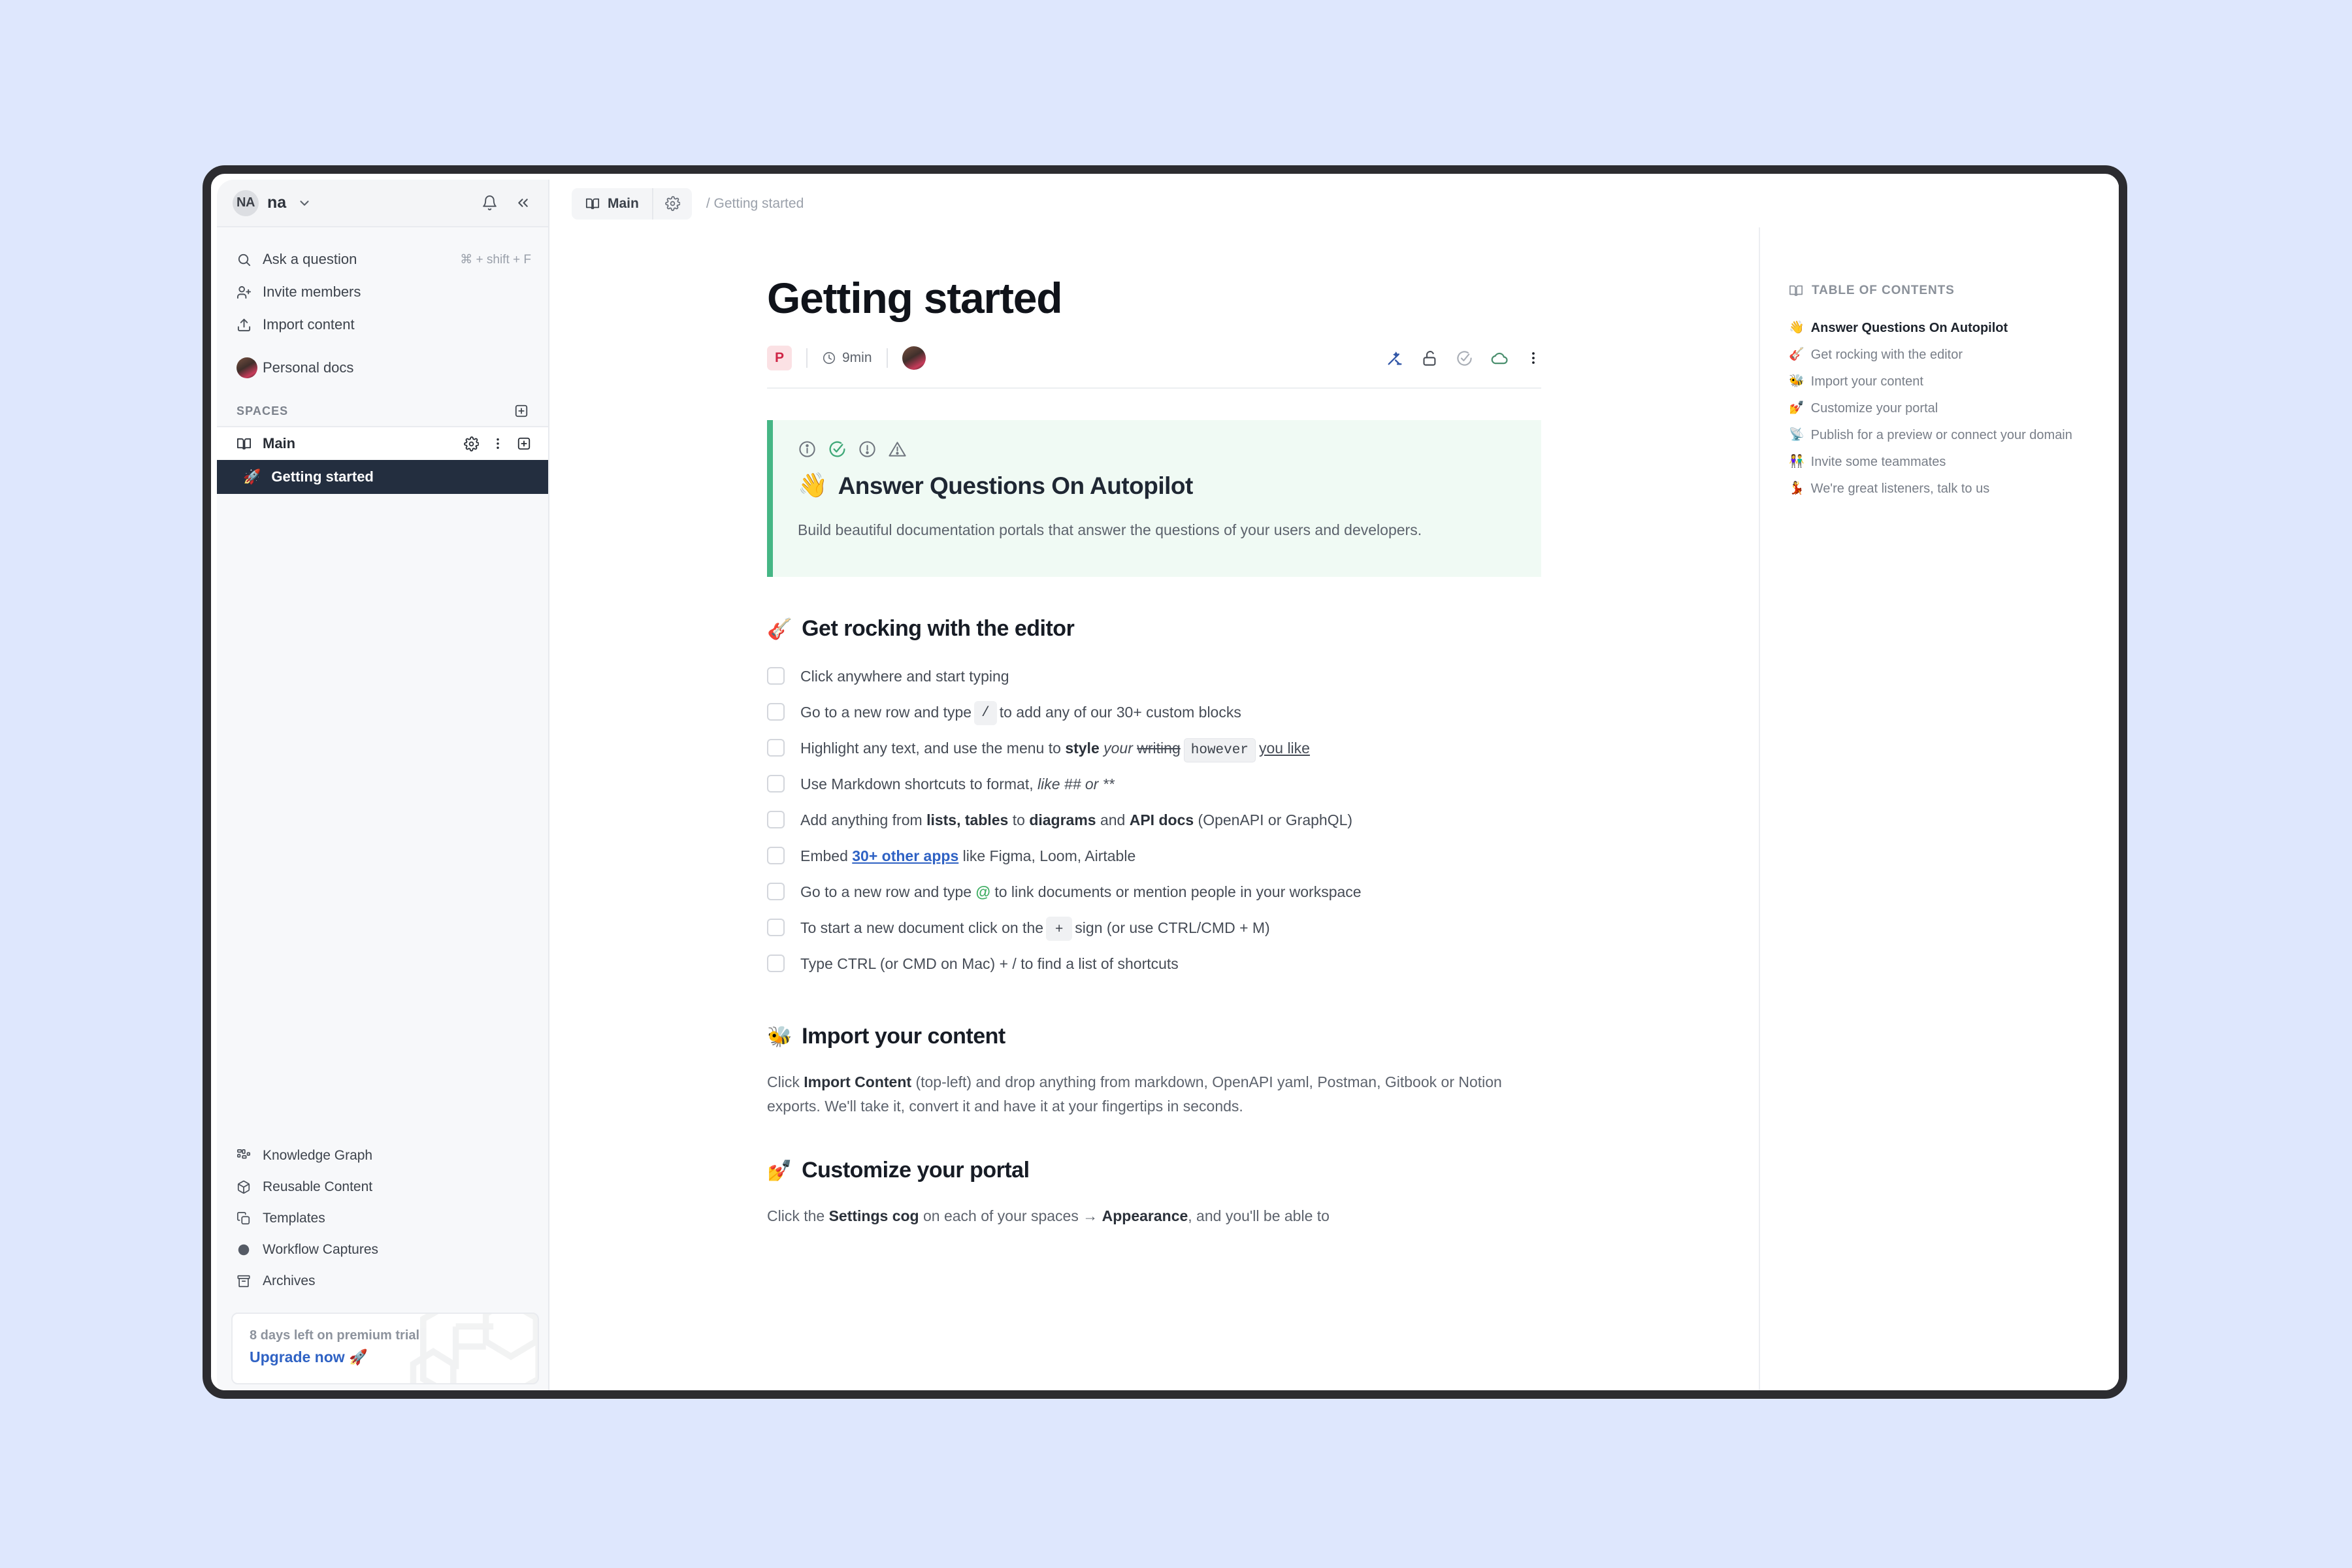 This screenshot has height=1568, width=2352. What do you see at coordinates (382, 1155) in the screenshot?
I see `sidebar-item-knowledge-graph: Knowledge Graph` at bounding box center [382, 1155].